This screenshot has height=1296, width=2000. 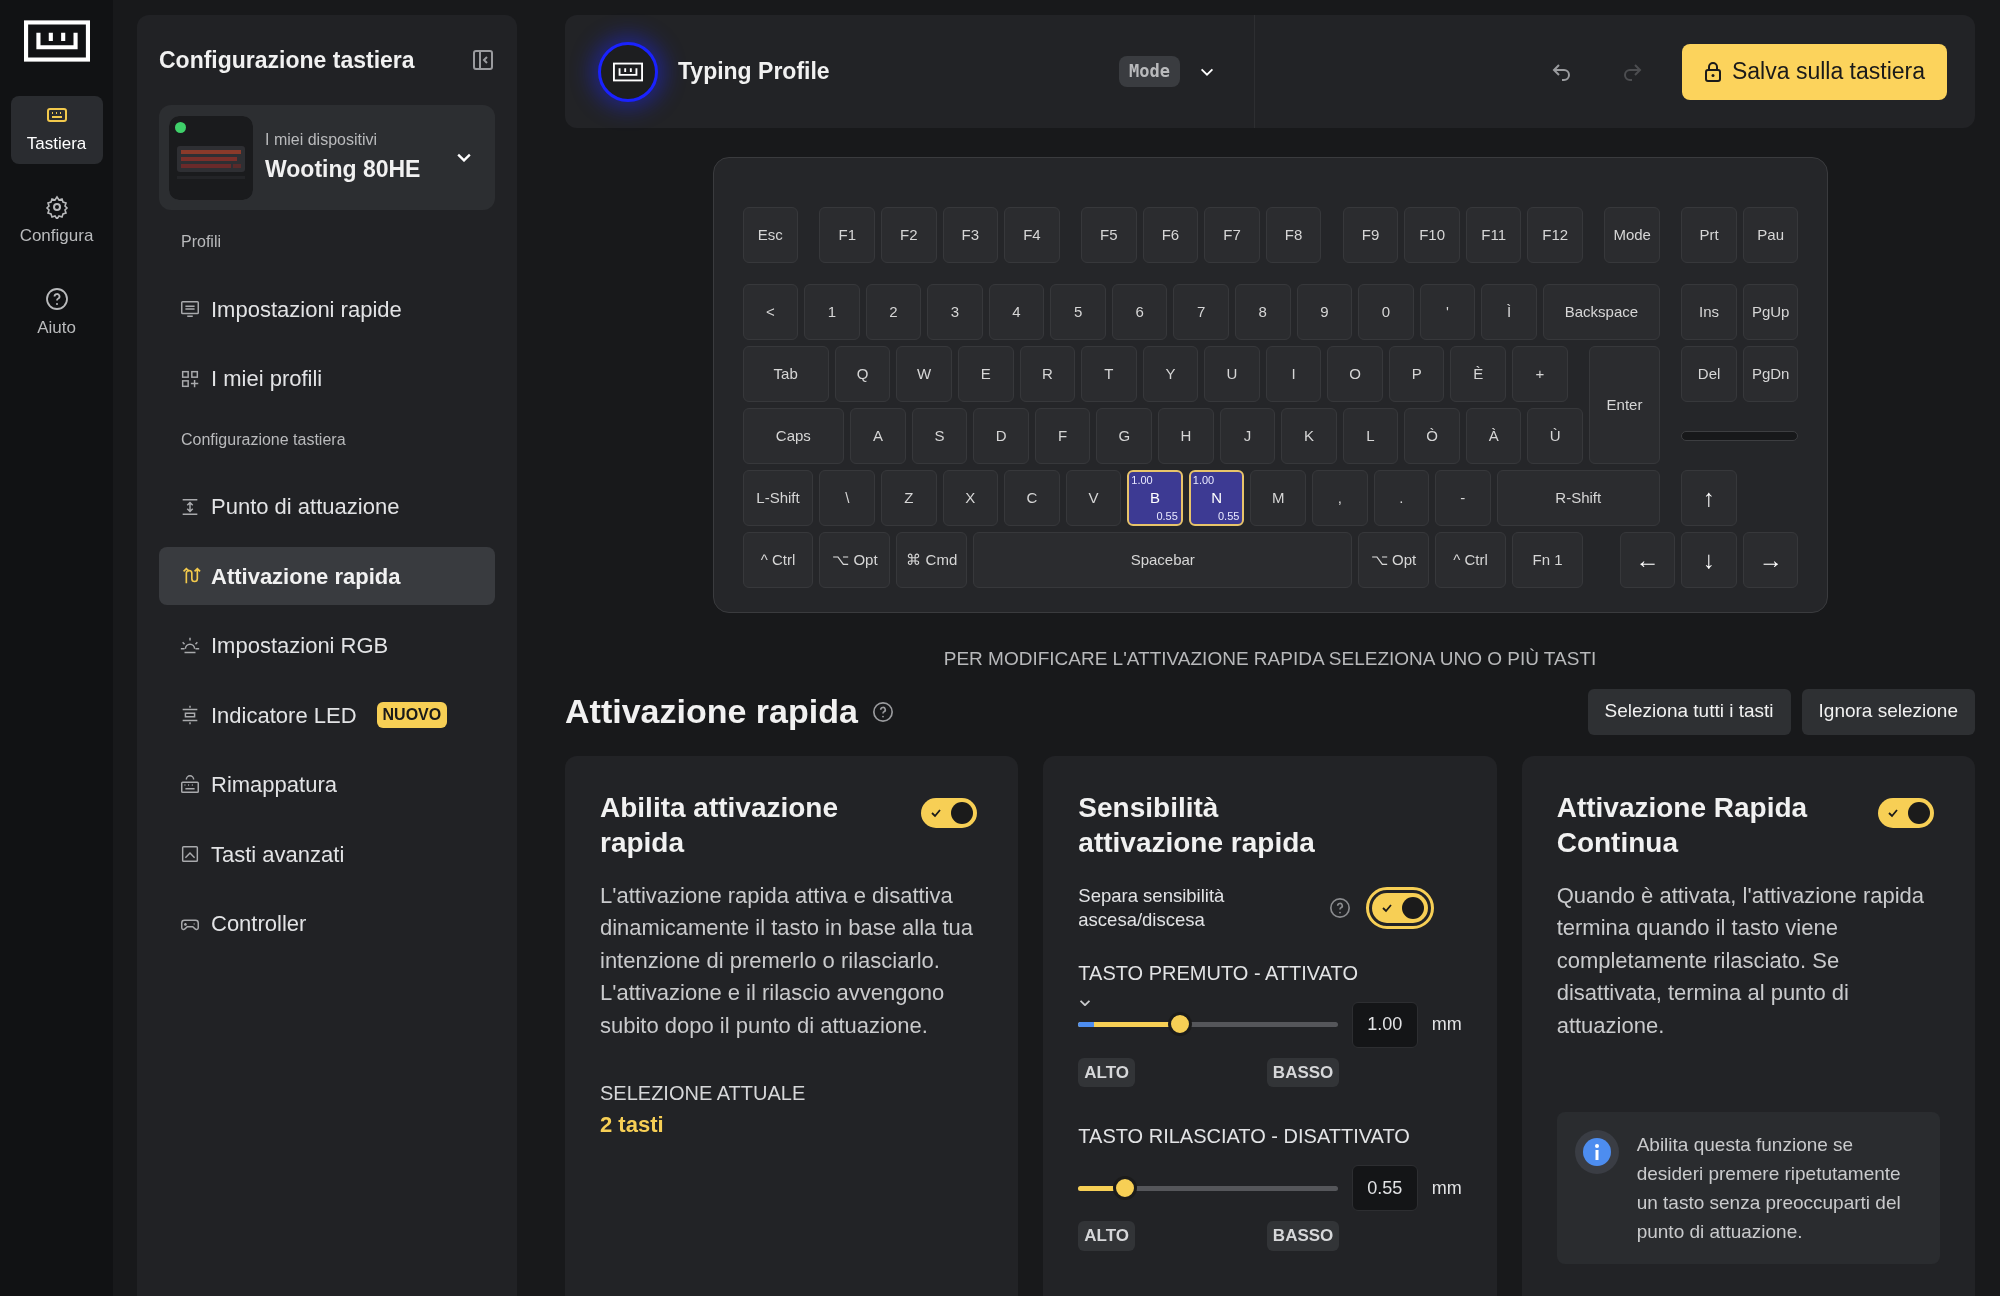 I want to click on menu-item: I miei profili, so click(x=327, y=378).